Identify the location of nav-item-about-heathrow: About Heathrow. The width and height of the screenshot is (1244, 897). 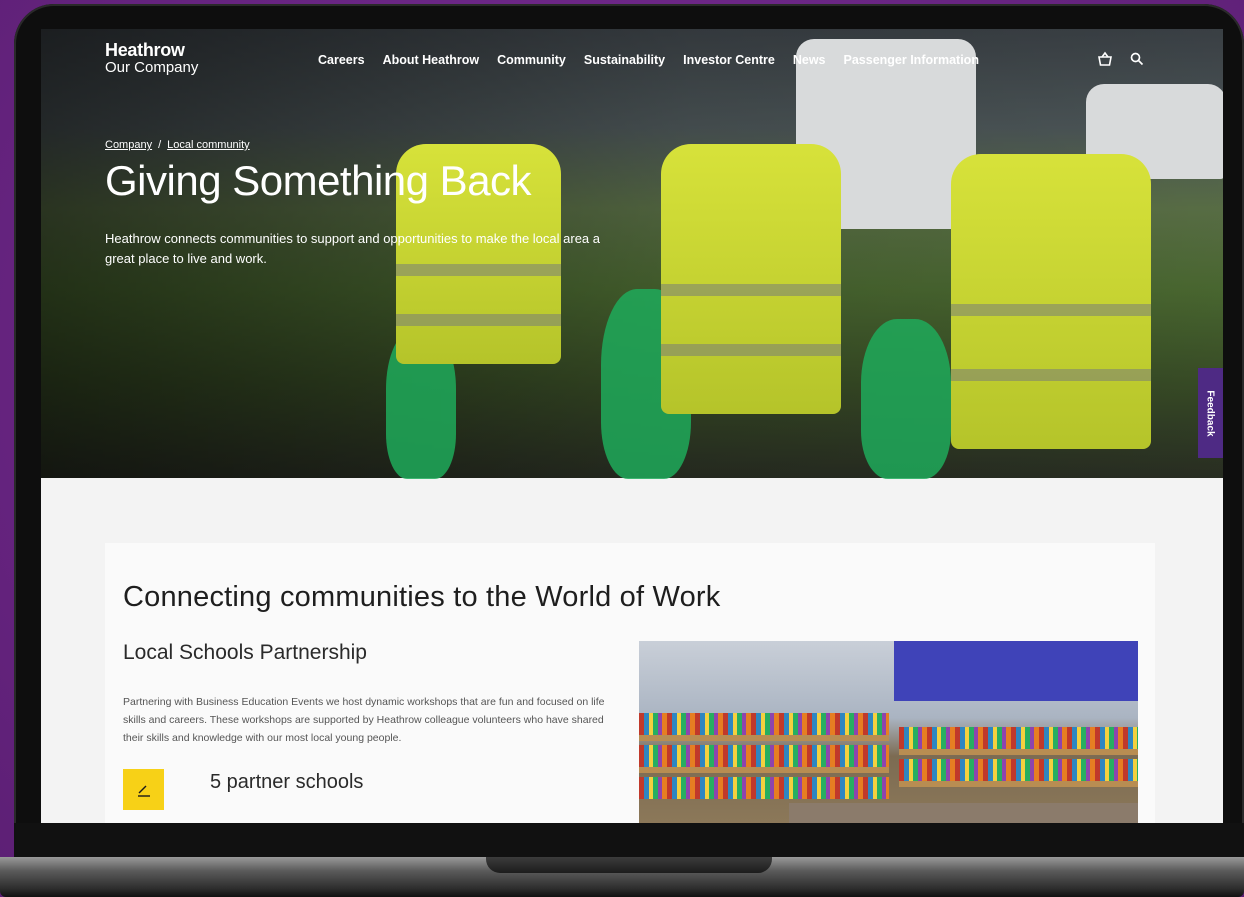
(431, 60).